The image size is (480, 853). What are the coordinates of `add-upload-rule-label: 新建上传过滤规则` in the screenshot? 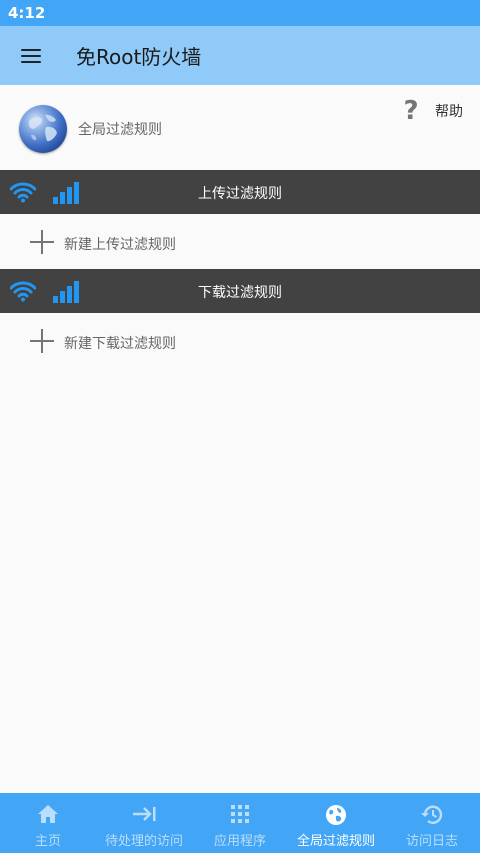 It's located at (120, 245).